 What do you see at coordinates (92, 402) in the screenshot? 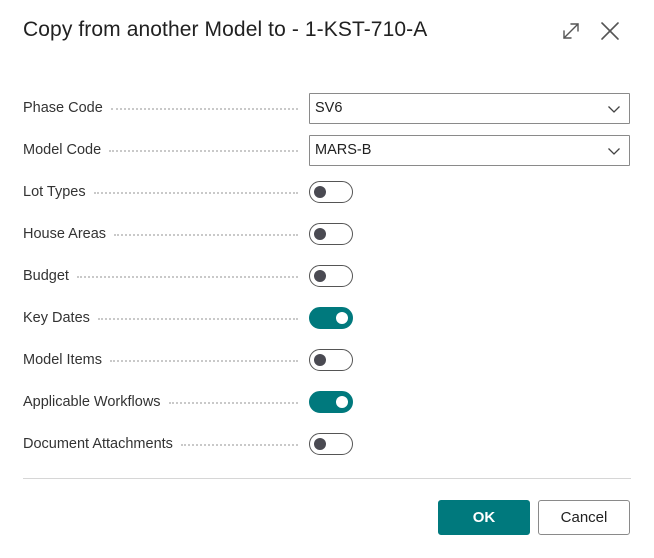
I see `toggle-label: Applicable Workflows` at bounding box center [92, 402].